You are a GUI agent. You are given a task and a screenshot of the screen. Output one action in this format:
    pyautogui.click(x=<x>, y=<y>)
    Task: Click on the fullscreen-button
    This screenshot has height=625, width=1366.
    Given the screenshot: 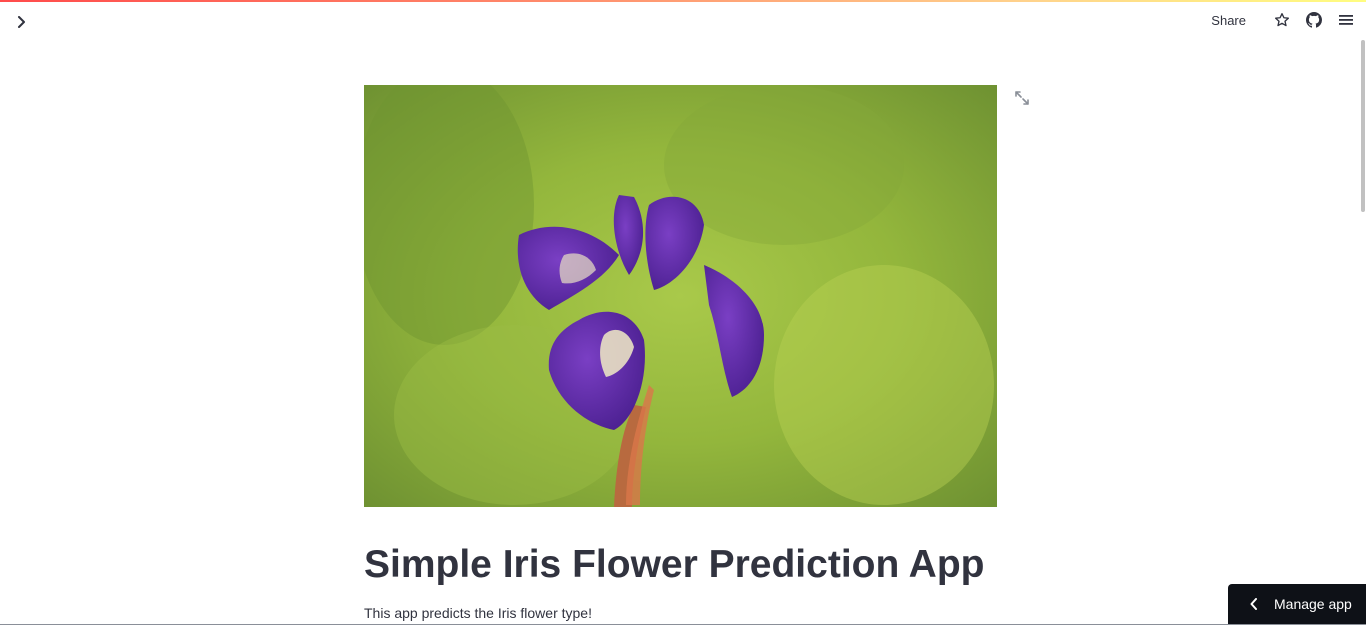 What is the action you would take?
    pyautogui.click(x=1022, y=98)
    